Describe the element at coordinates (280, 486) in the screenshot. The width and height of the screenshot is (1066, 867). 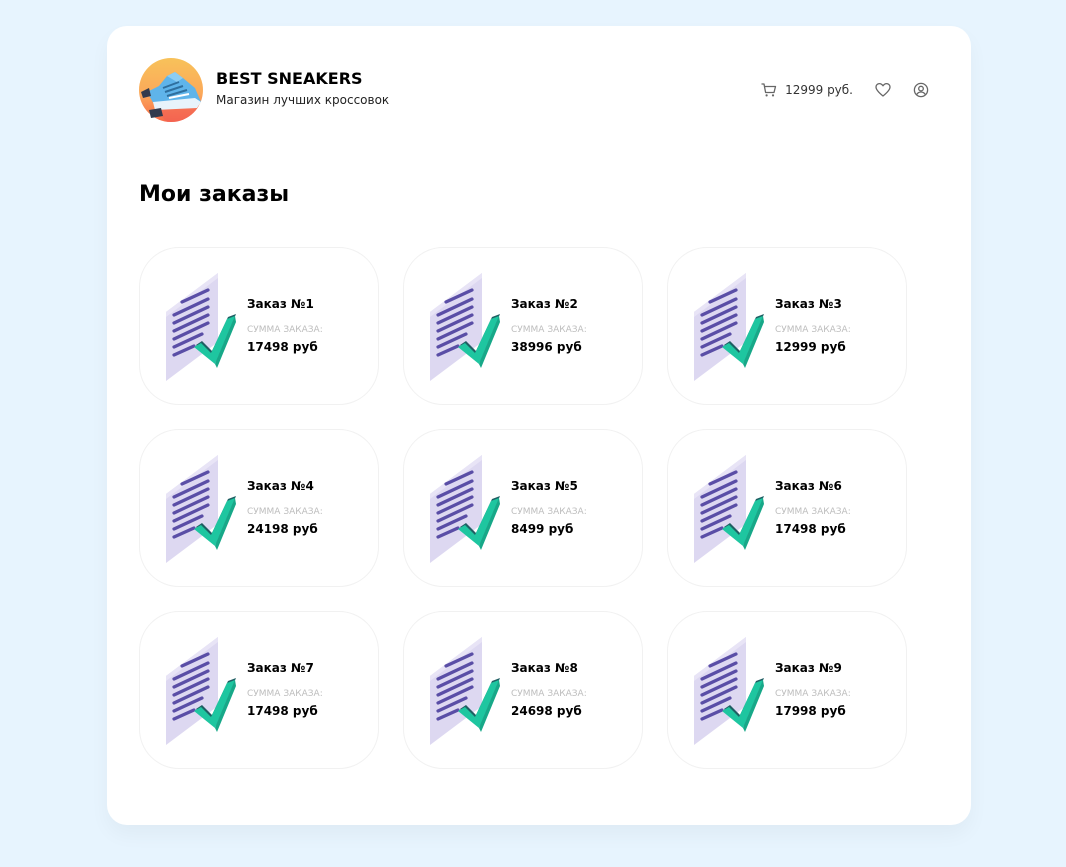
I see `order-title: Заказ №4` at that location.